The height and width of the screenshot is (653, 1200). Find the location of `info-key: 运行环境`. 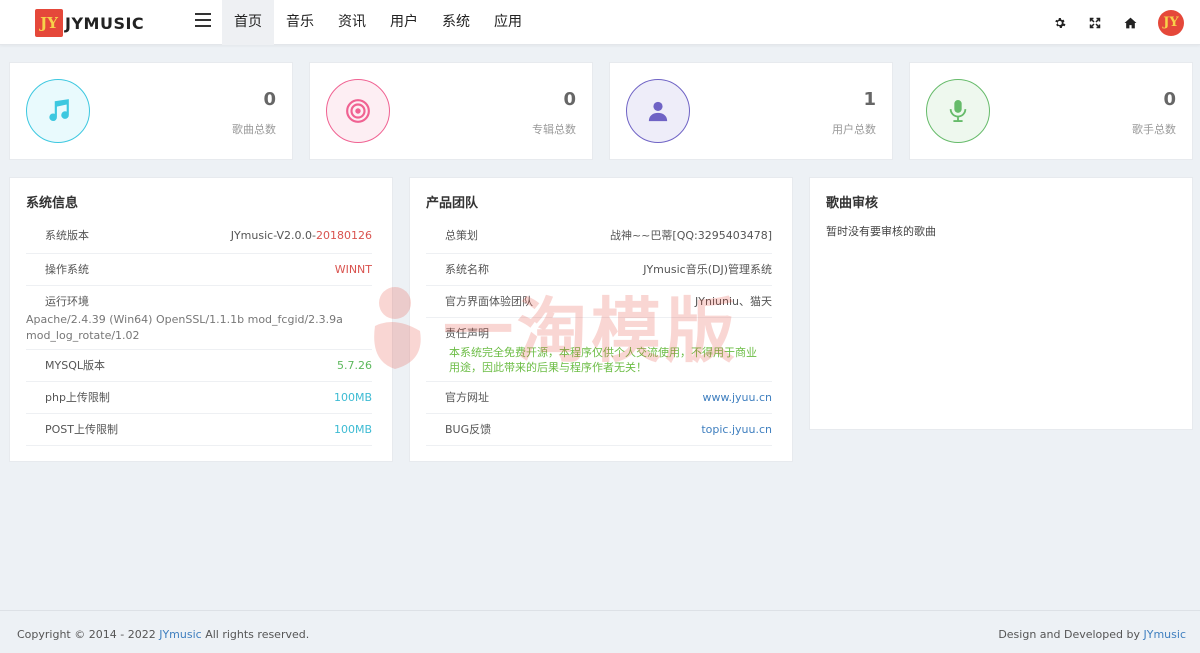

info-key: 运行环境 is located at coordinates (67, 301).